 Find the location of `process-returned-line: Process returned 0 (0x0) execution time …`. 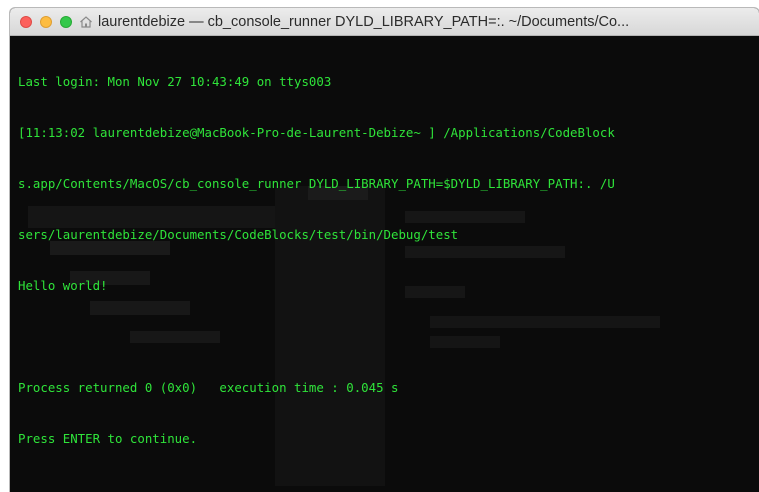

process-returned-line: Process returned 0 (0x0) execution time … is located at coordinates (208, 387).